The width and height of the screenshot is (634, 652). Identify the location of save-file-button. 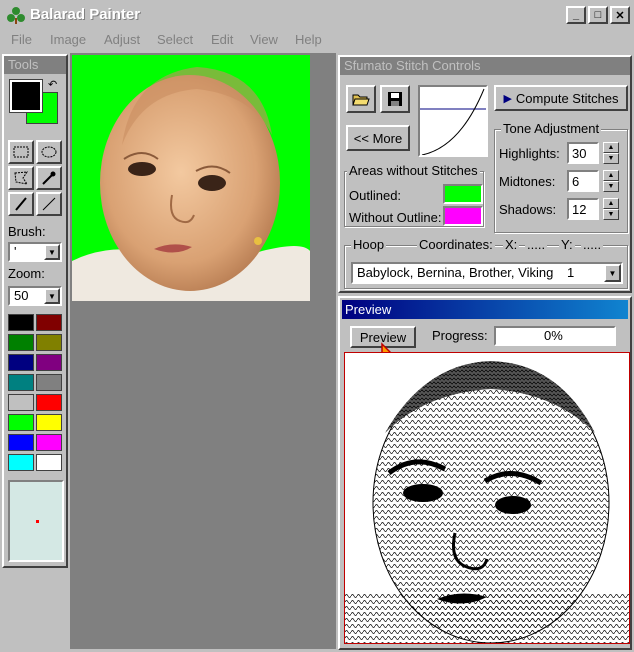
(395, 99).